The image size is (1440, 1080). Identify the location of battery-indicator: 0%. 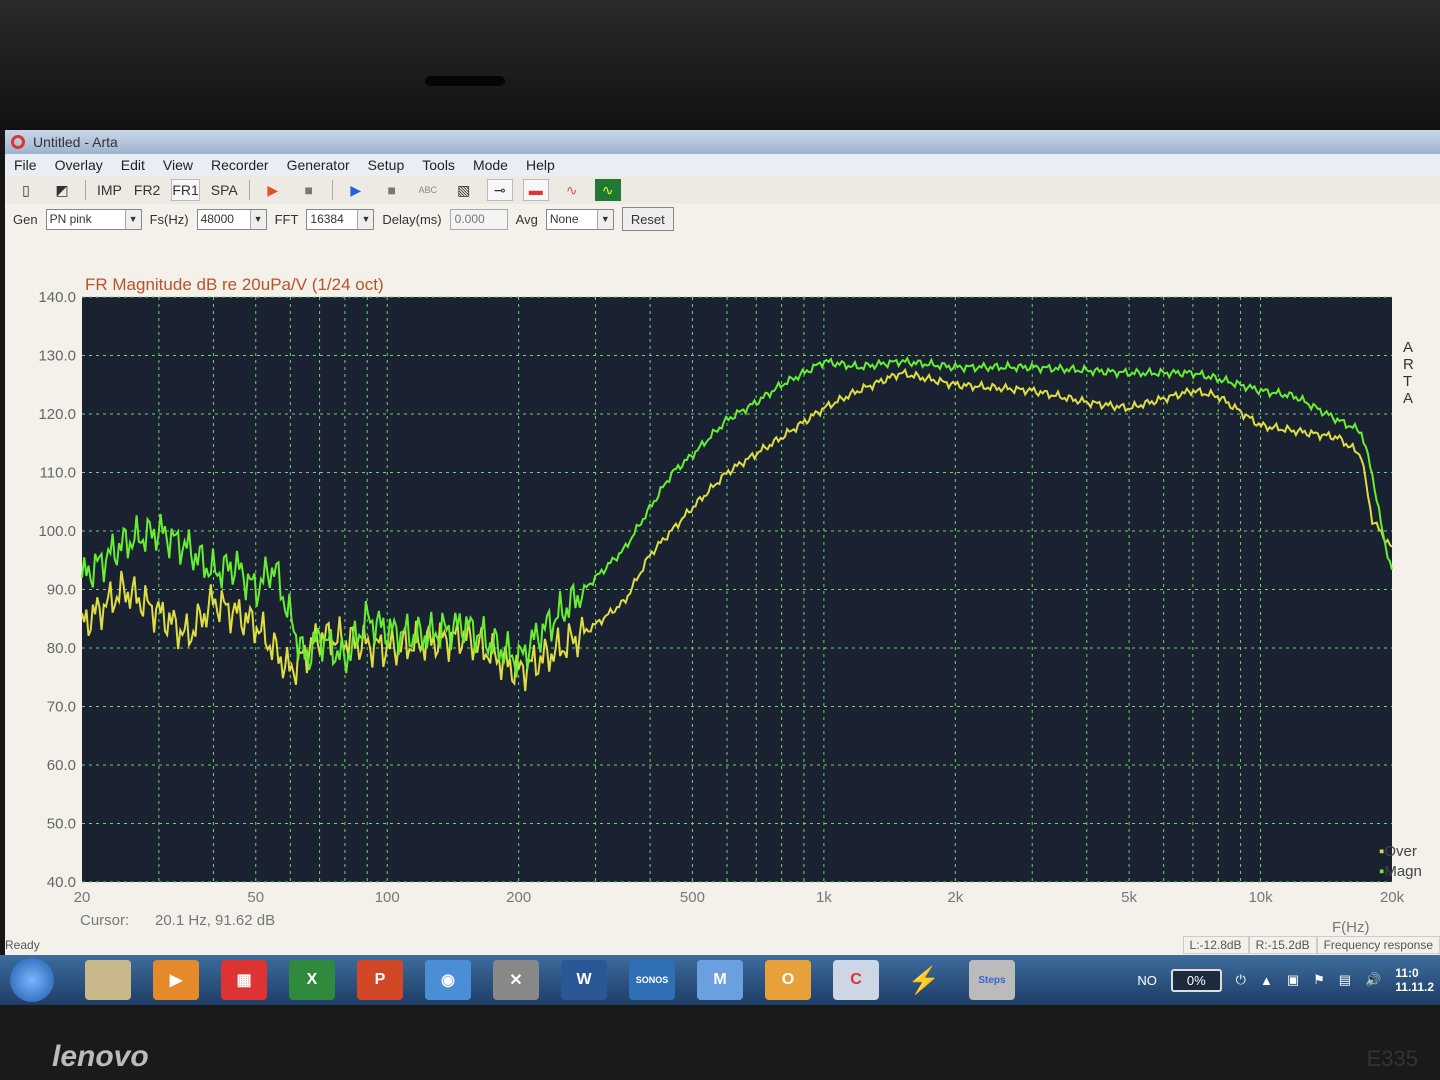
(1196, 980).